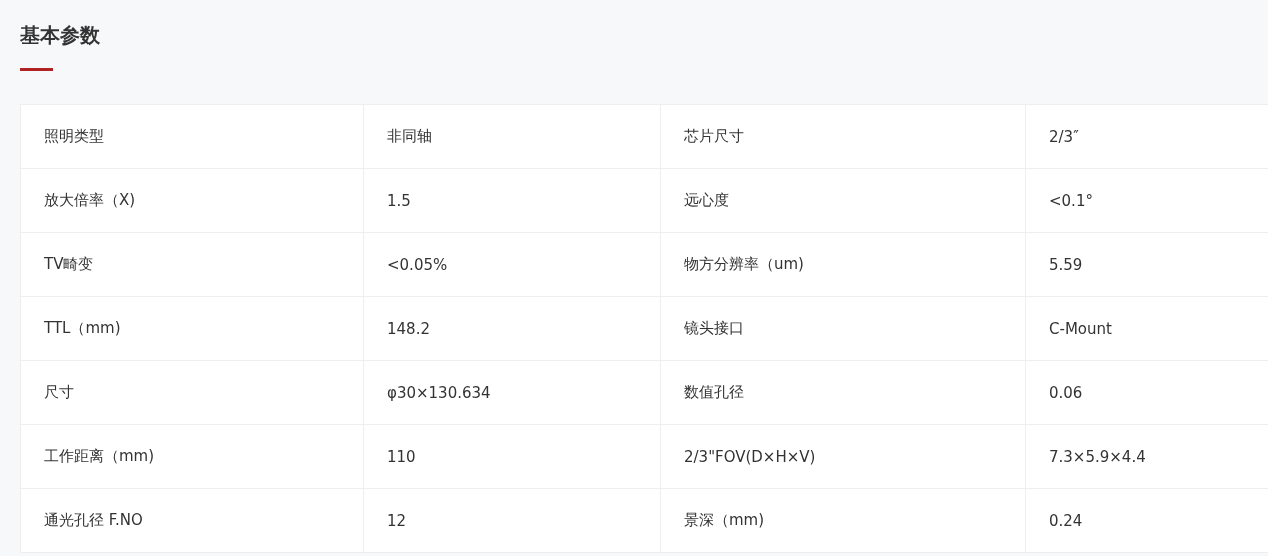 Image resolution: width=1268 pixels, height=556 pixels. What do you see at coordinates (60, 35) in the screenshot?
I see `section-title: 基本参数` at bounding box center [60, 35].